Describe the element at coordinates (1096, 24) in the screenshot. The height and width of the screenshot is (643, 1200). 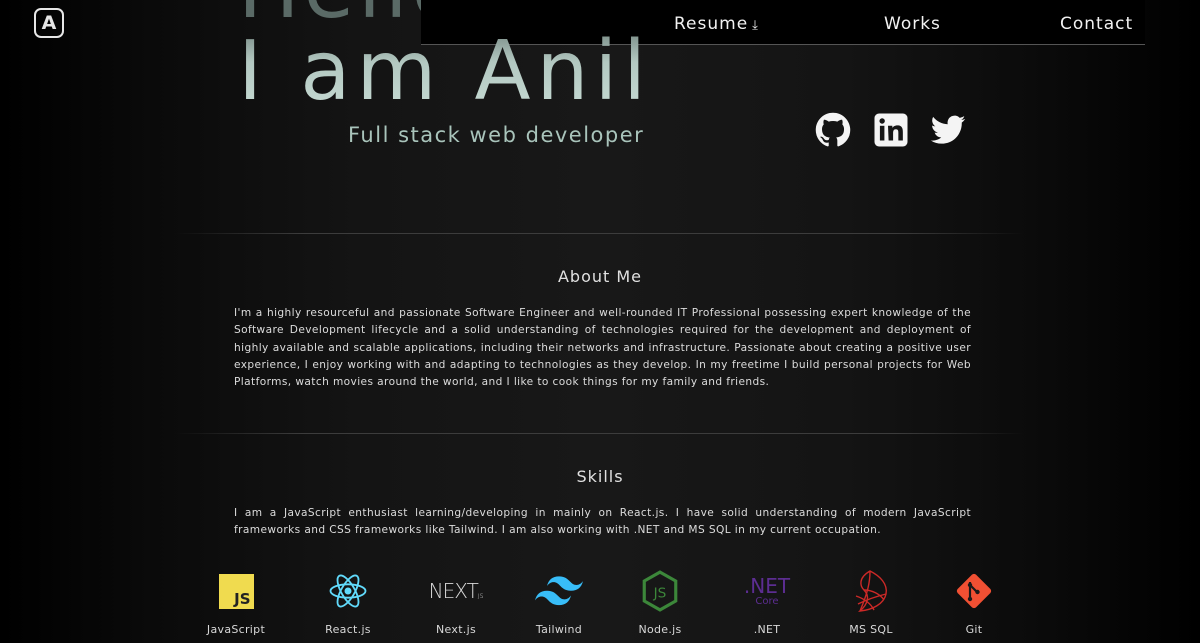
I see `nav-contact: Contact` at that location.